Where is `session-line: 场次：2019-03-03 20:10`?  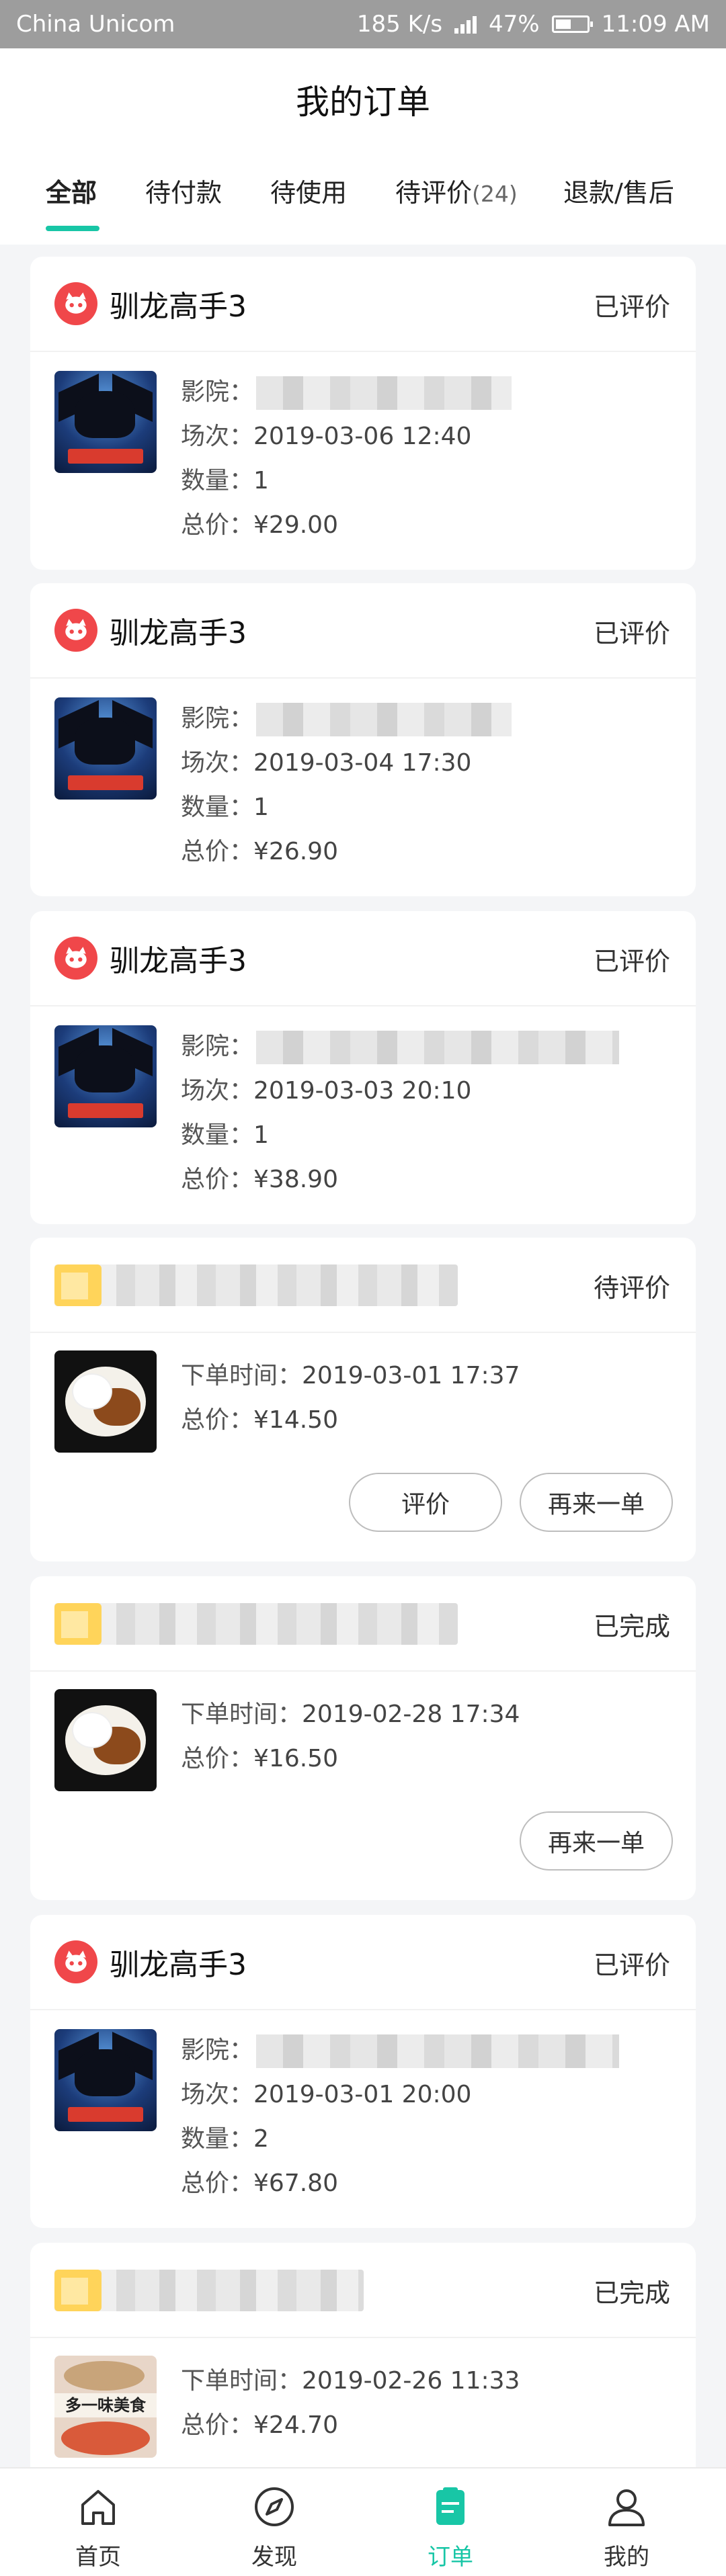 session-line: 场次：2019-03-03 20:10 is located at coordinates (326, 1091).